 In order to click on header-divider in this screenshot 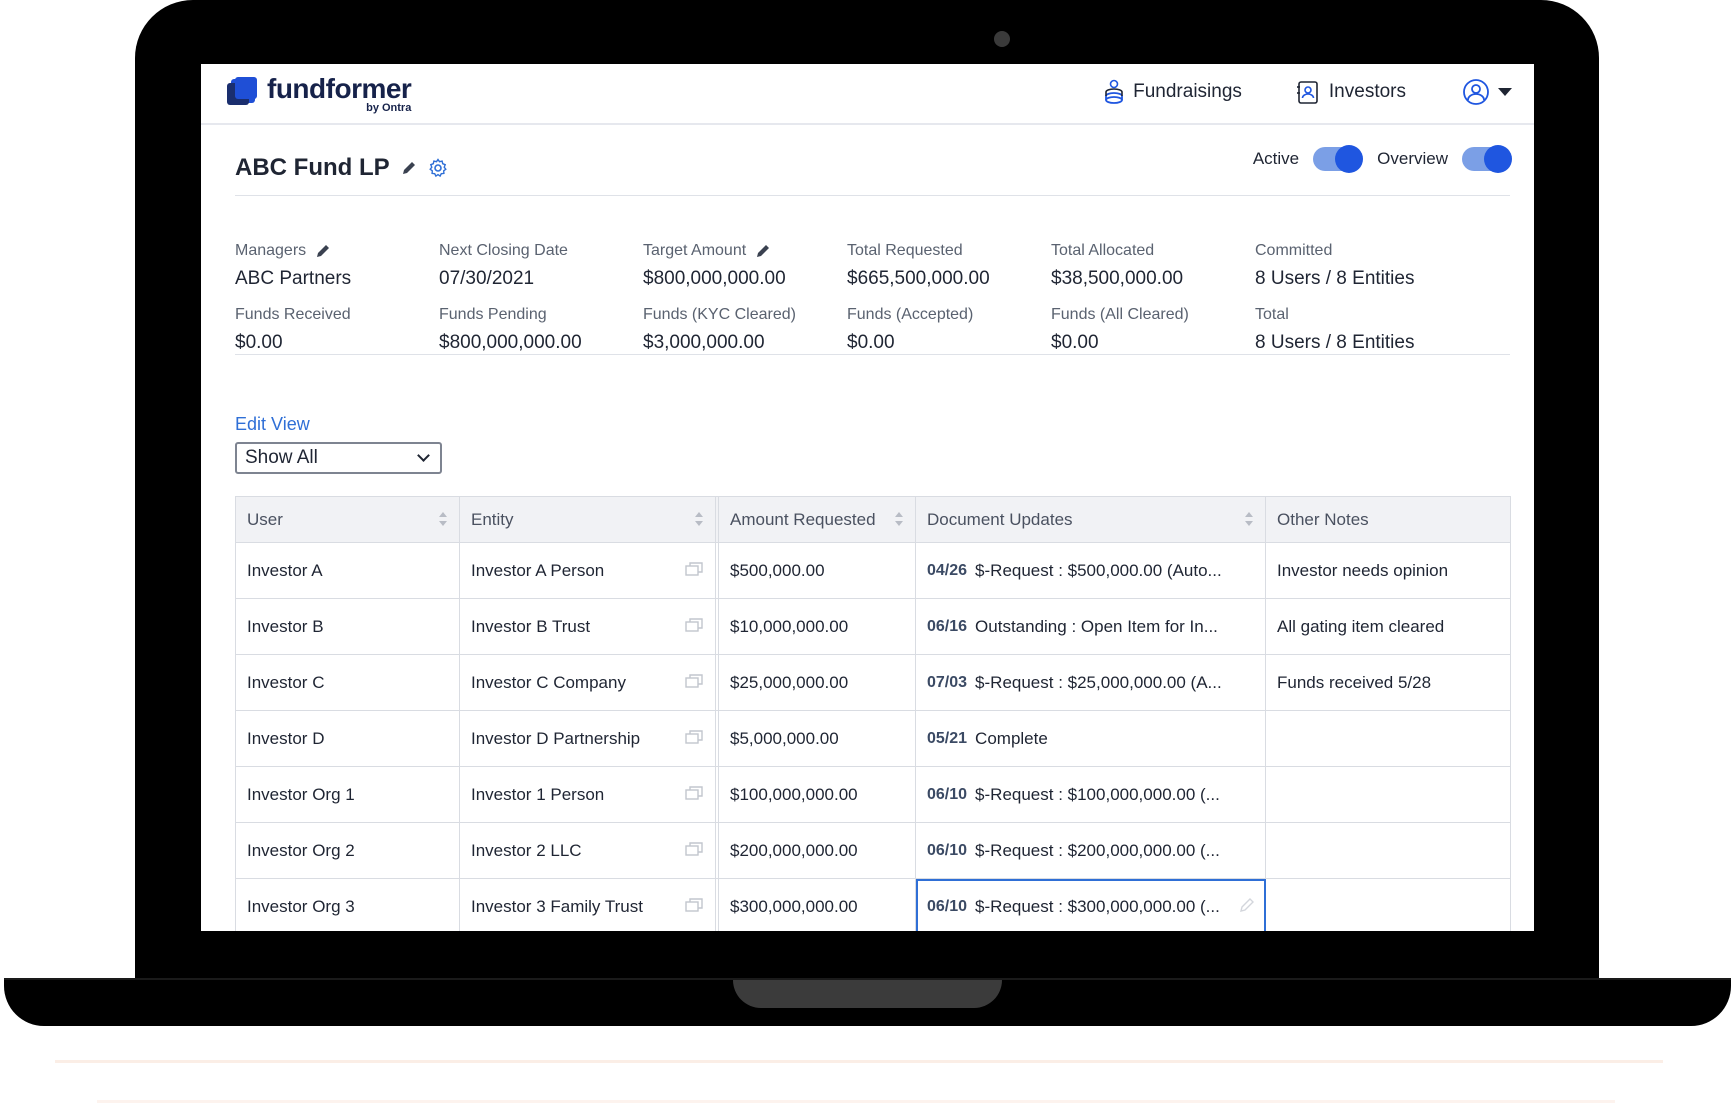, I will do `click(872, 195)`.